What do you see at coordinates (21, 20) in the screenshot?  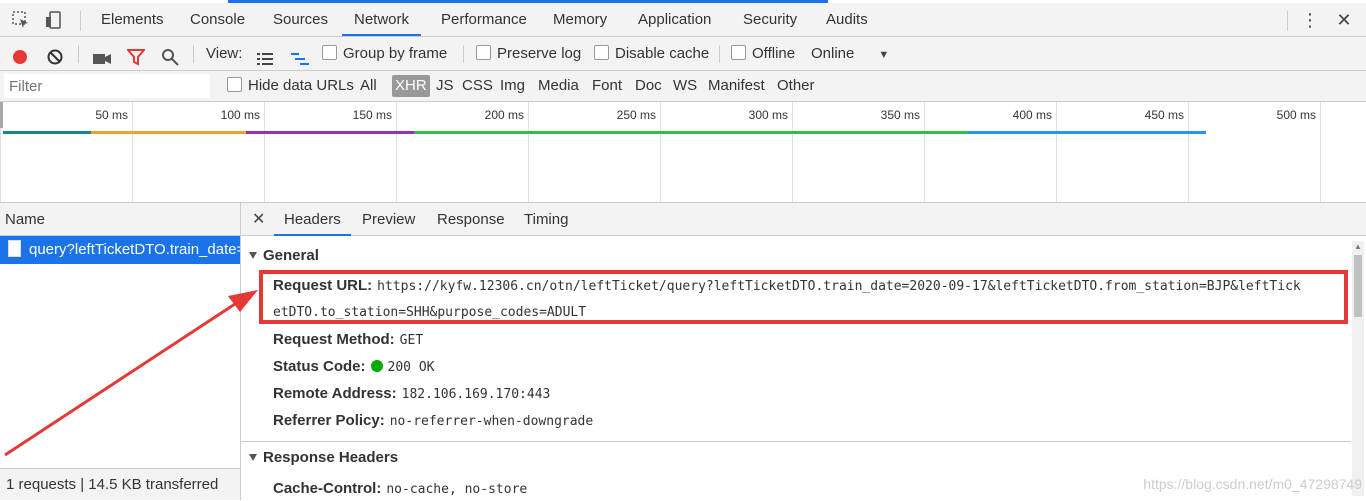 I see `inspect-element-icon` at bounding box center [21, 20].